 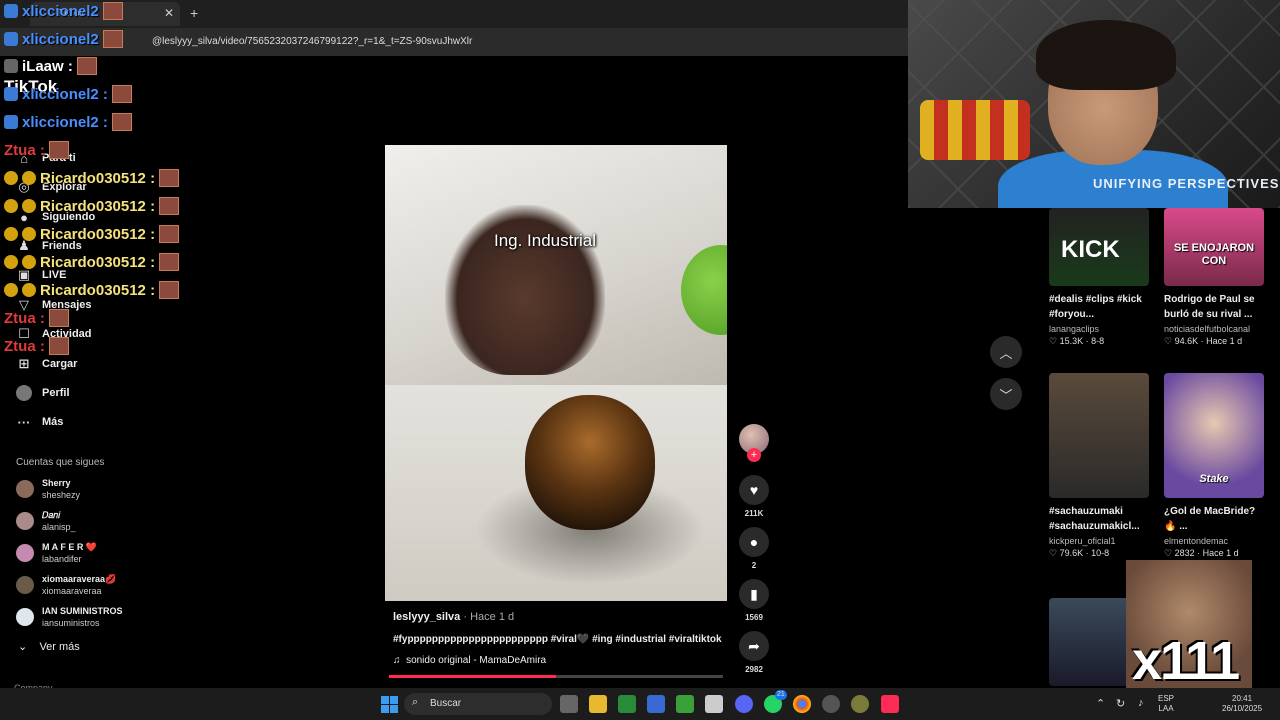 What do you see at coordinates (169, 13) in the screenshot?
I see `tab-close-icon: ✕` at bounding box center [169, 13].